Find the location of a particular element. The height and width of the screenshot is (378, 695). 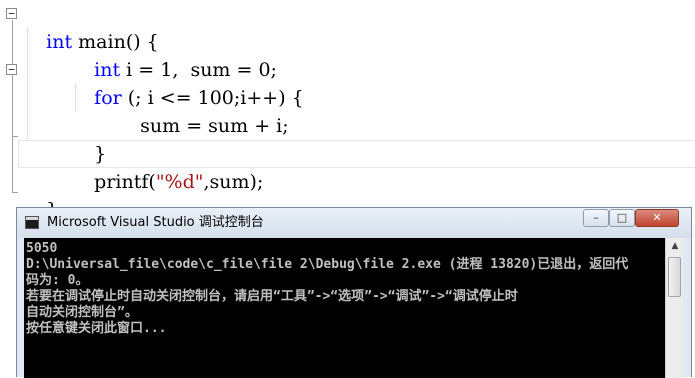

scrollbar-thumb is located at coordinates (674, 277).